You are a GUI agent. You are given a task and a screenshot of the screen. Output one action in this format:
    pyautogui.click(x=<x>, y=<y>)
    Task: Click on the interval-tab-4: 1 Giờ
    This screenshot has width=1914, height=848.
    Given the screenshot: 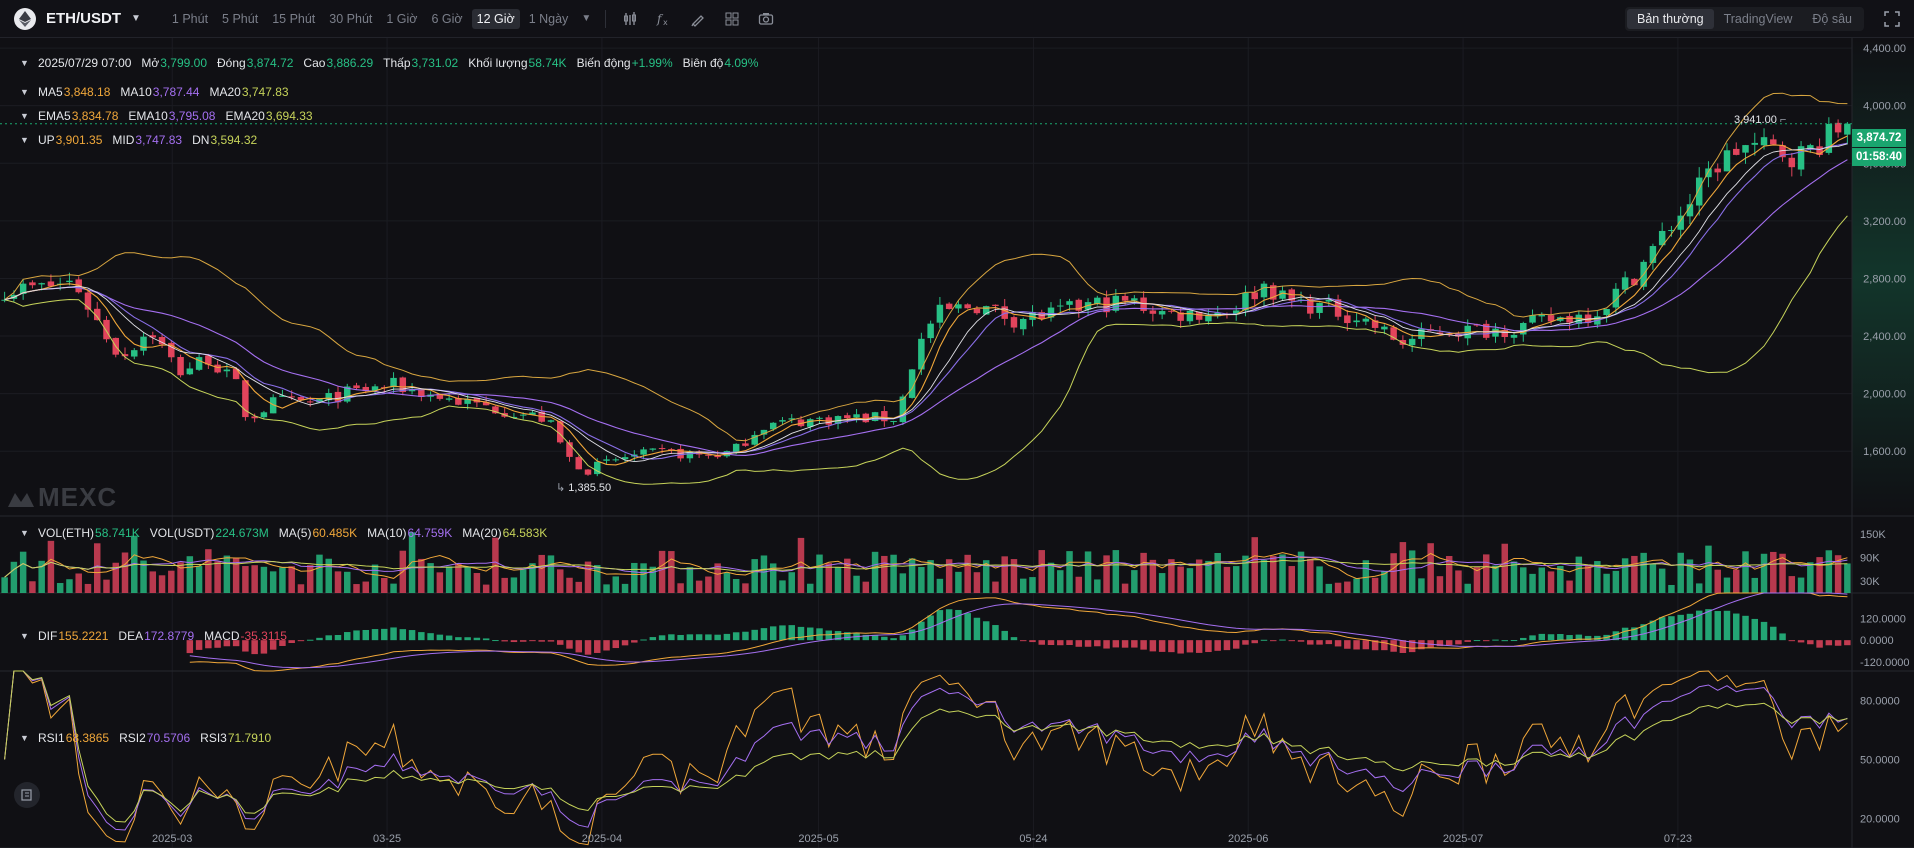 What is the action you would take?
    pyautogui.click(x=401, y=19)
    